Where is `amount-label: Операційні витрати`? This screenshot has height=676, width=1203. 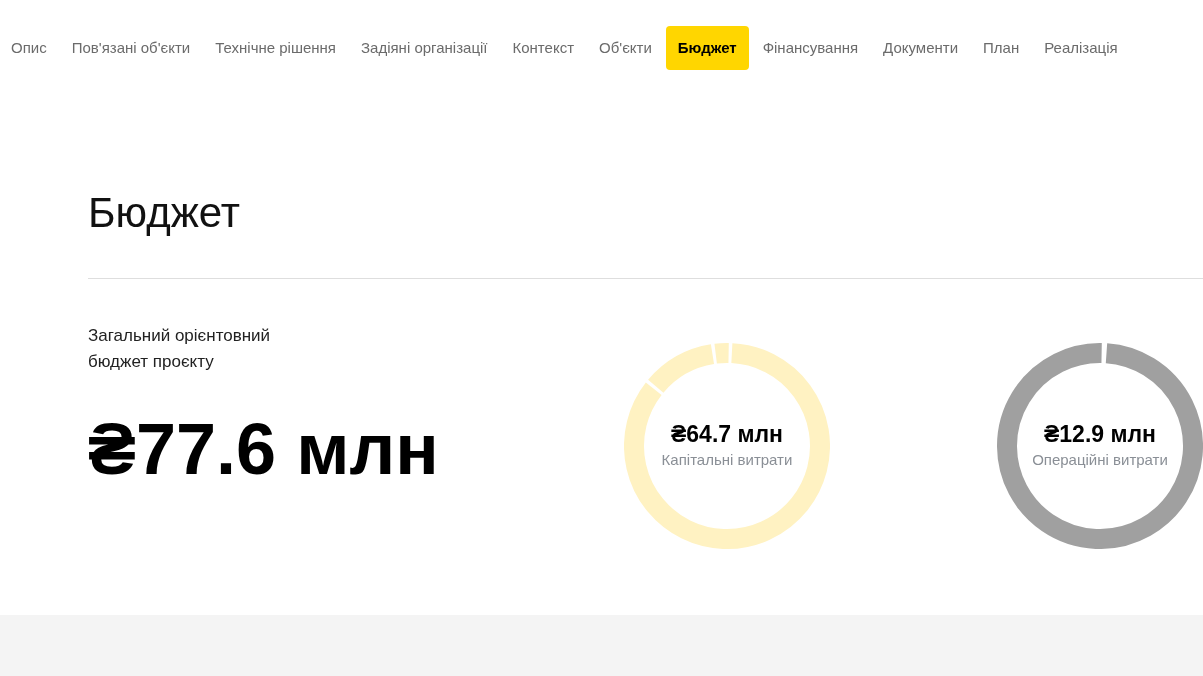
amount-label: Операційні витрати is located at coordinates (1100, 460).